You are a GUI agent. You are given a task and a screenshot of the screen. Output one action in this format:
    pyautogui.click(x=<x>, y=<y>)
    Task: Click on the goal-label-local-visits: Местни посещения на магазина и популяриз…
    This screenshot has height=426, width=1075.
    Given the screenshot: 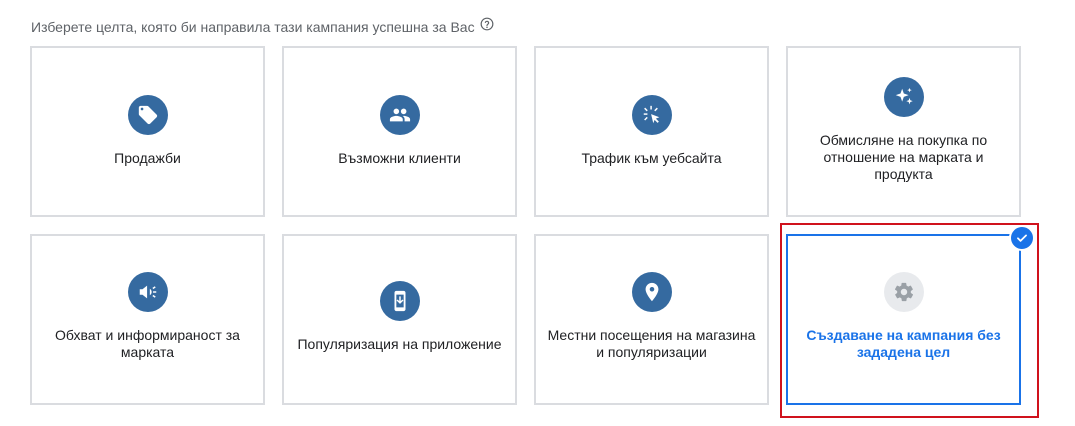 What is the action you would take?
    pyautogui.click(x=651, y=343)
    